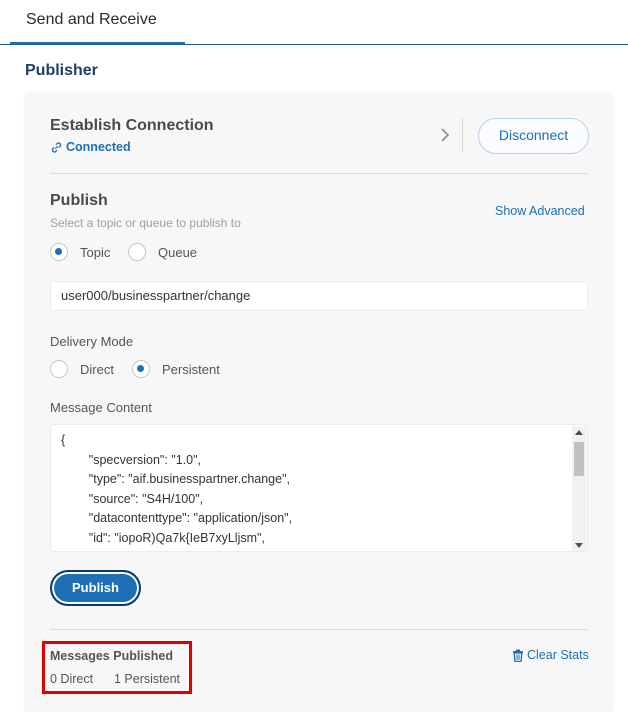  I want to click on clear-stats-label: Clear Stats, so click(558, 655).